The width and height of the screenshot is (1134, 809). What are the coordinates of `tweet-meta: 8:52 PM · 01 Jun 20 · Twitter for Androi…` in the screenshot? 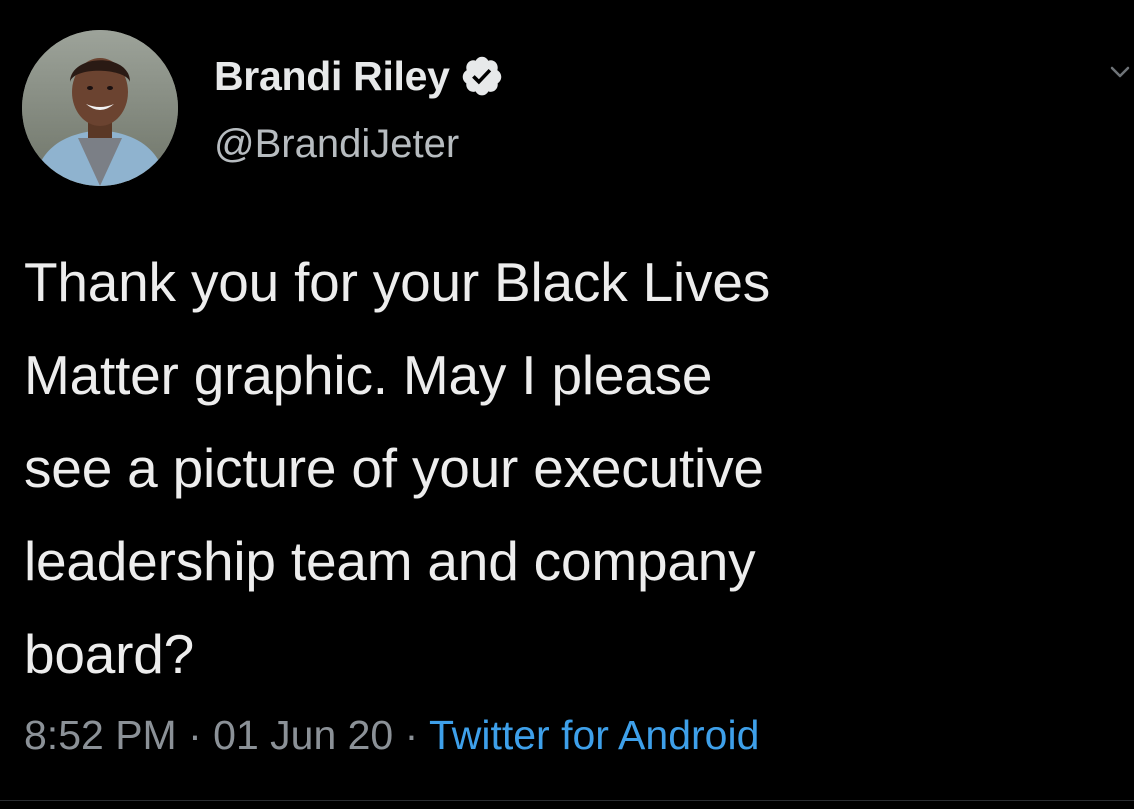 It's located at (391, 735).